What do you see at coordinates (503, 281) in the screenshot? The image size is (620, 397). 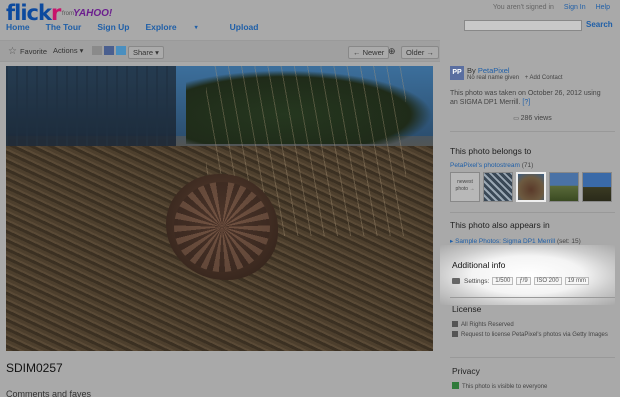 I see `exif-chip: 1/500` at bounding box center [503, 281].